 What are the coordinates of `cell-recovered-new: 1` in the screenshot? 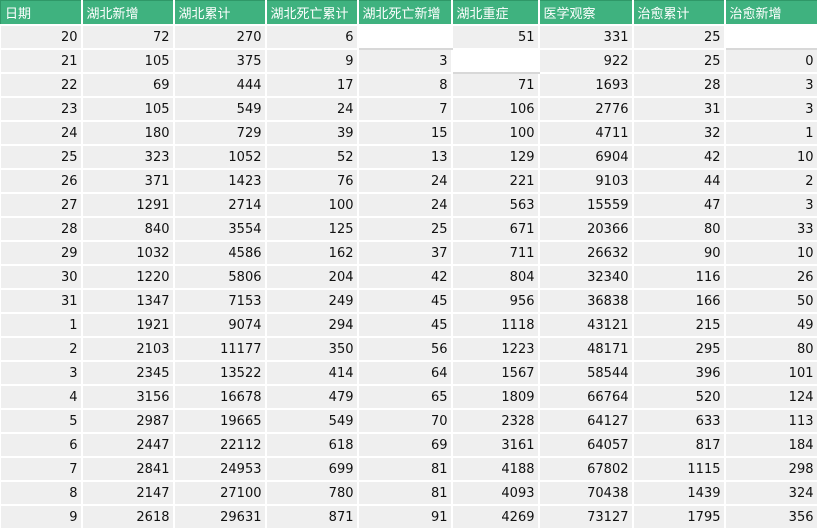 It's located at (770, 133).